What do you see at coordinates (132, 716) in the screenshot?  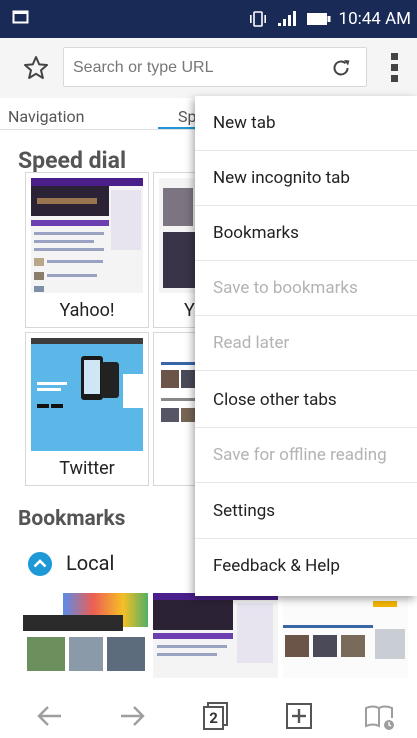 I see `forward-arrow-icon` at bounding box center [132, 716].